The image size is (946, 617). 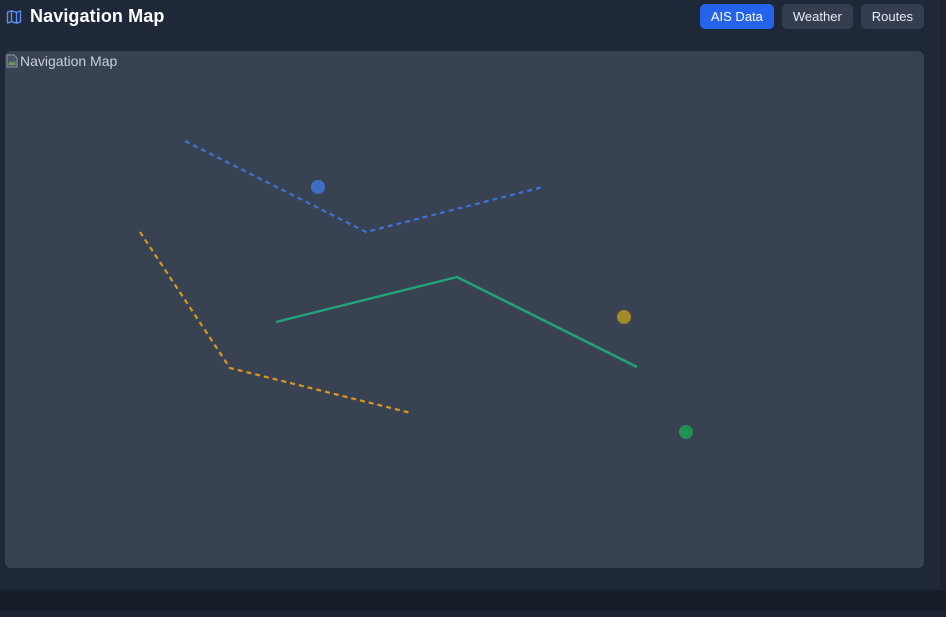 I want to click on map-icon, so click(x=14, y=17).